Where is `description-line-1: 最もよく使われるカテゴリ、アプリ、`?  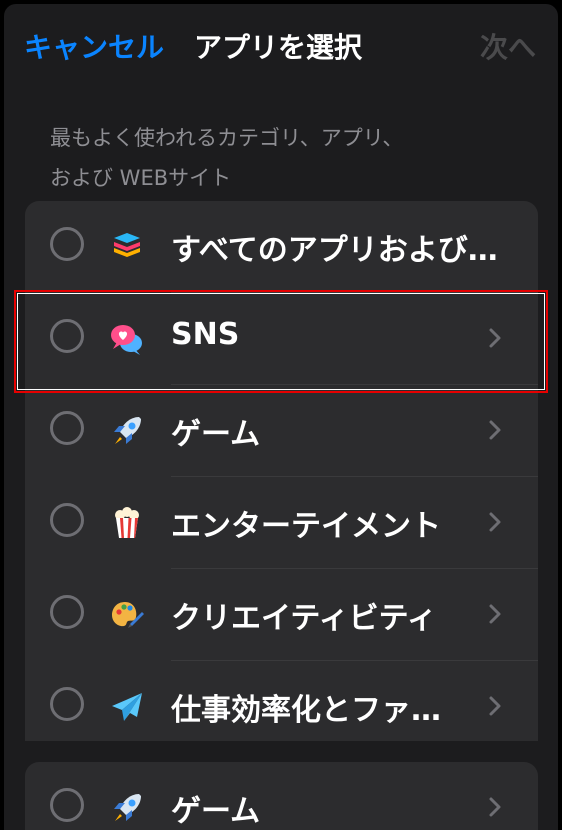
description-line-1: 最もよく使われるカテゴリ、アプリ、 is located at coordinates (227, 138).